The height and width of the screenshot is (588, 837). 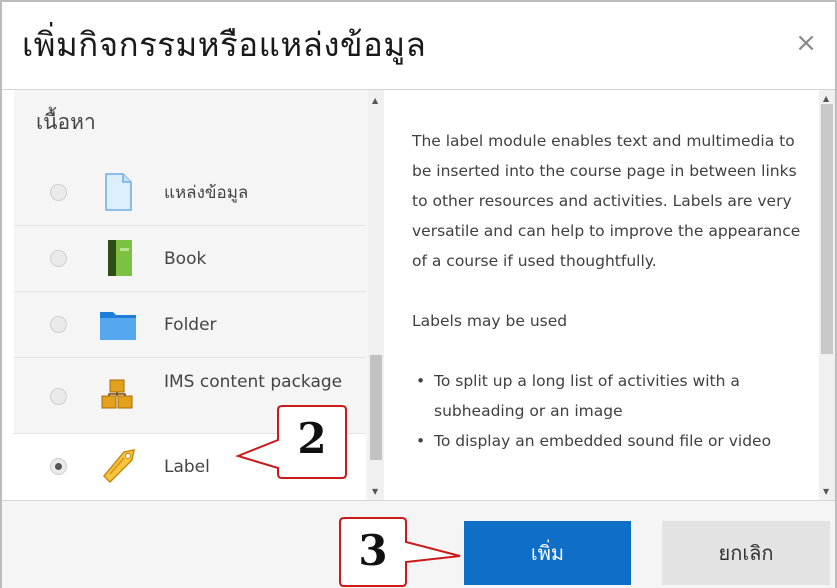 I want to click on description-scrollbar: ▲ ▼, so click(x=827, y=295).